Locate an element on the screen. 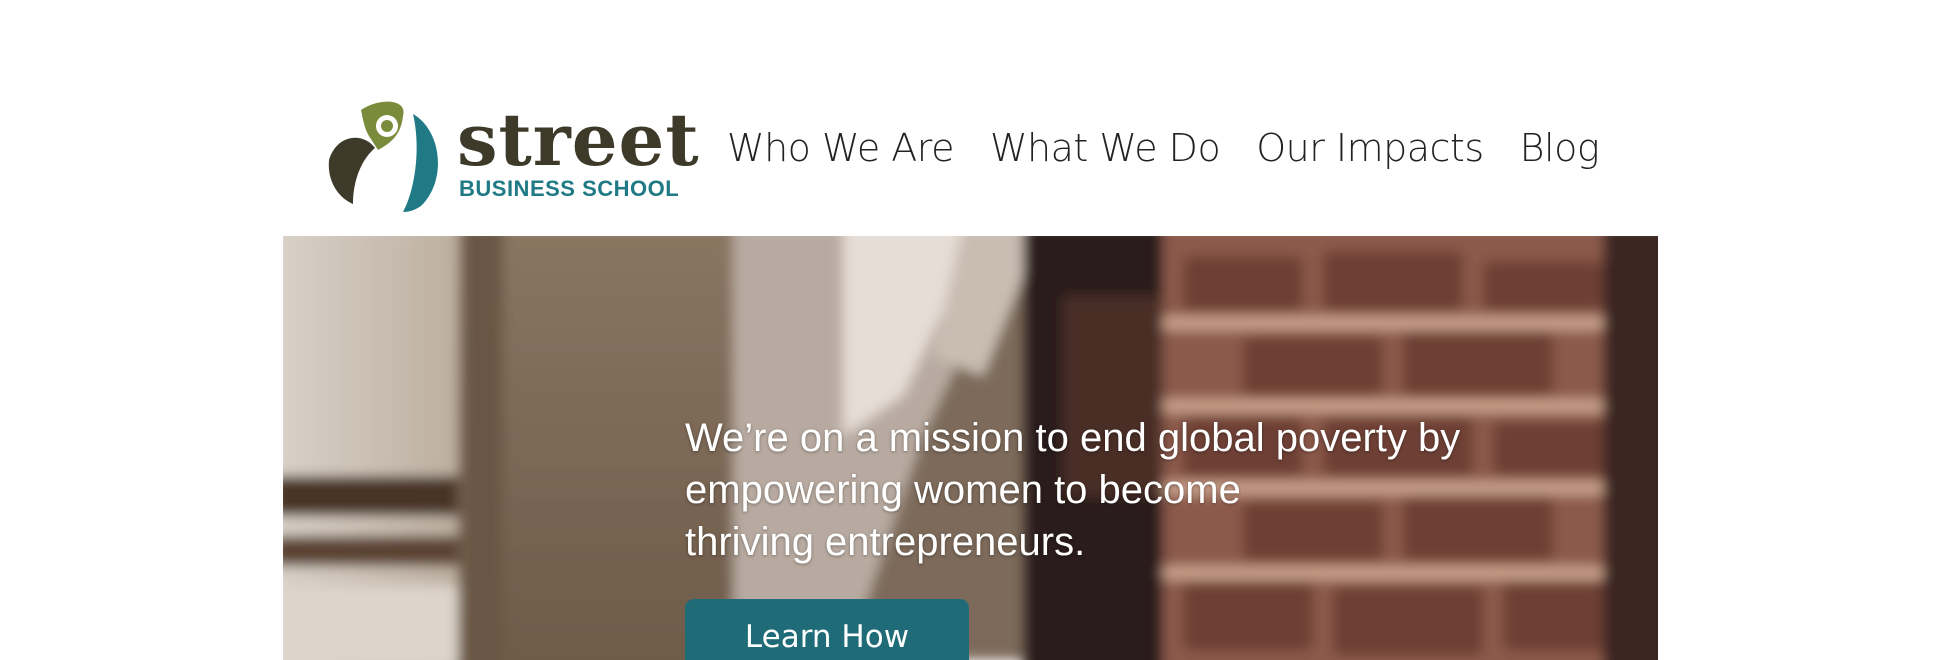 The width and height of the screenshot is (1940, 660). logo-subtitle: BUSINESS SCHOOL is located at coordinates (569, 188).